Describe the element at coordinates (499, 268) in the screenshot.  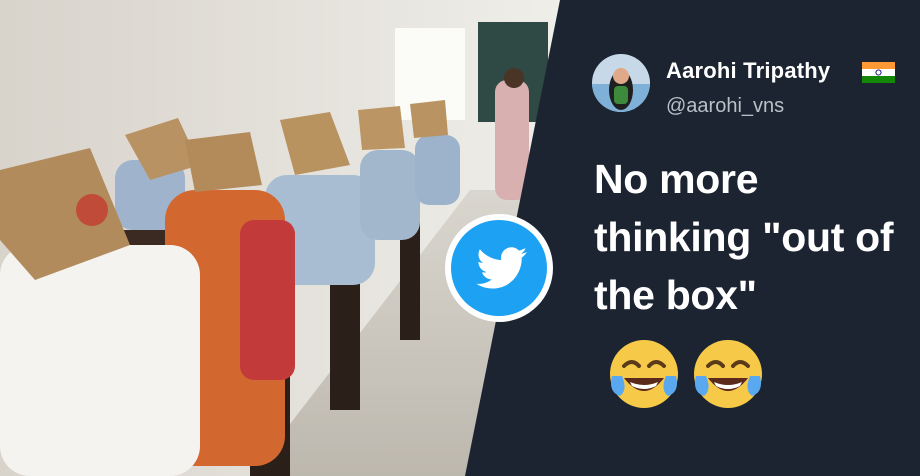
I see `twitter-bird-icon` at that location.